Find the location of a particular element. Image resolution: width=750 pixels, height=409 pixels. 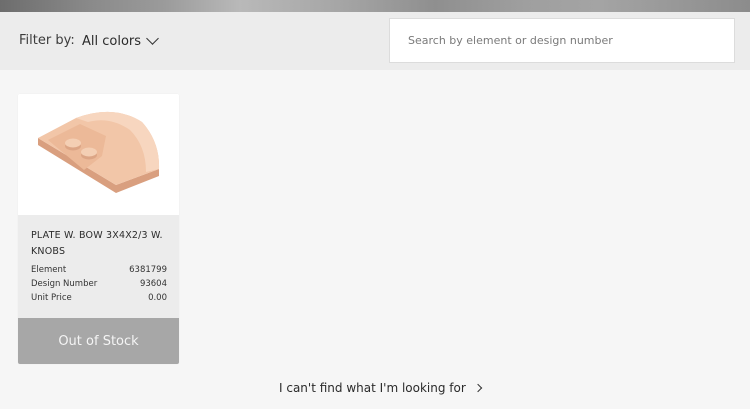

spec-label: Unit Price is located at coordinates (51, 298).